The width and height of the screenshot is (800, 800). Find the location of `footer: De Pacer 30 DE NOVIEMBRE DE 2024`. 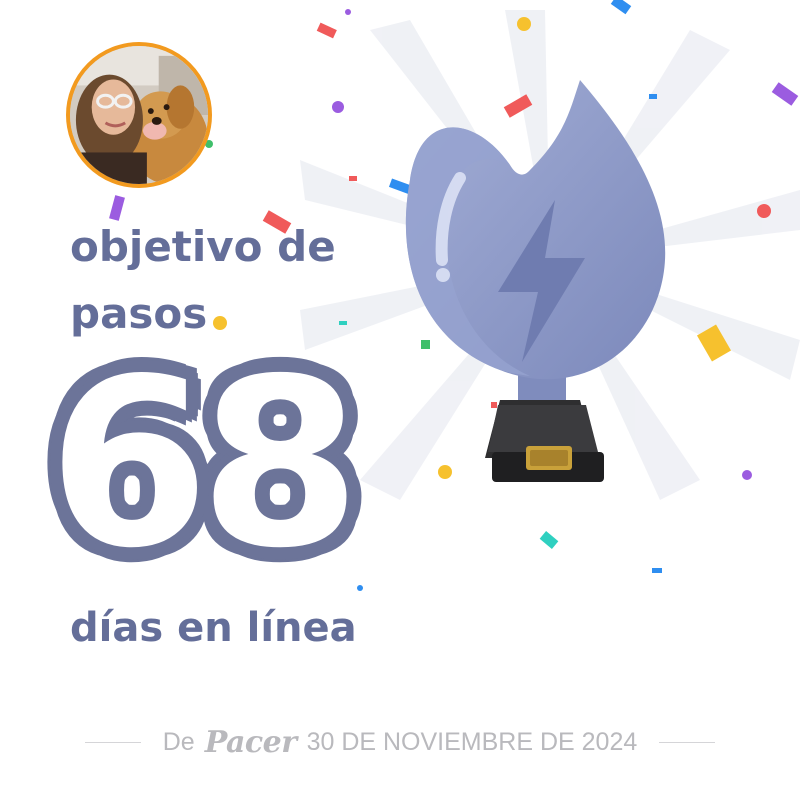

footer: De Pacer 30 DE NOVIEMBRE DE 2024 is located at coordinates (400, 742).